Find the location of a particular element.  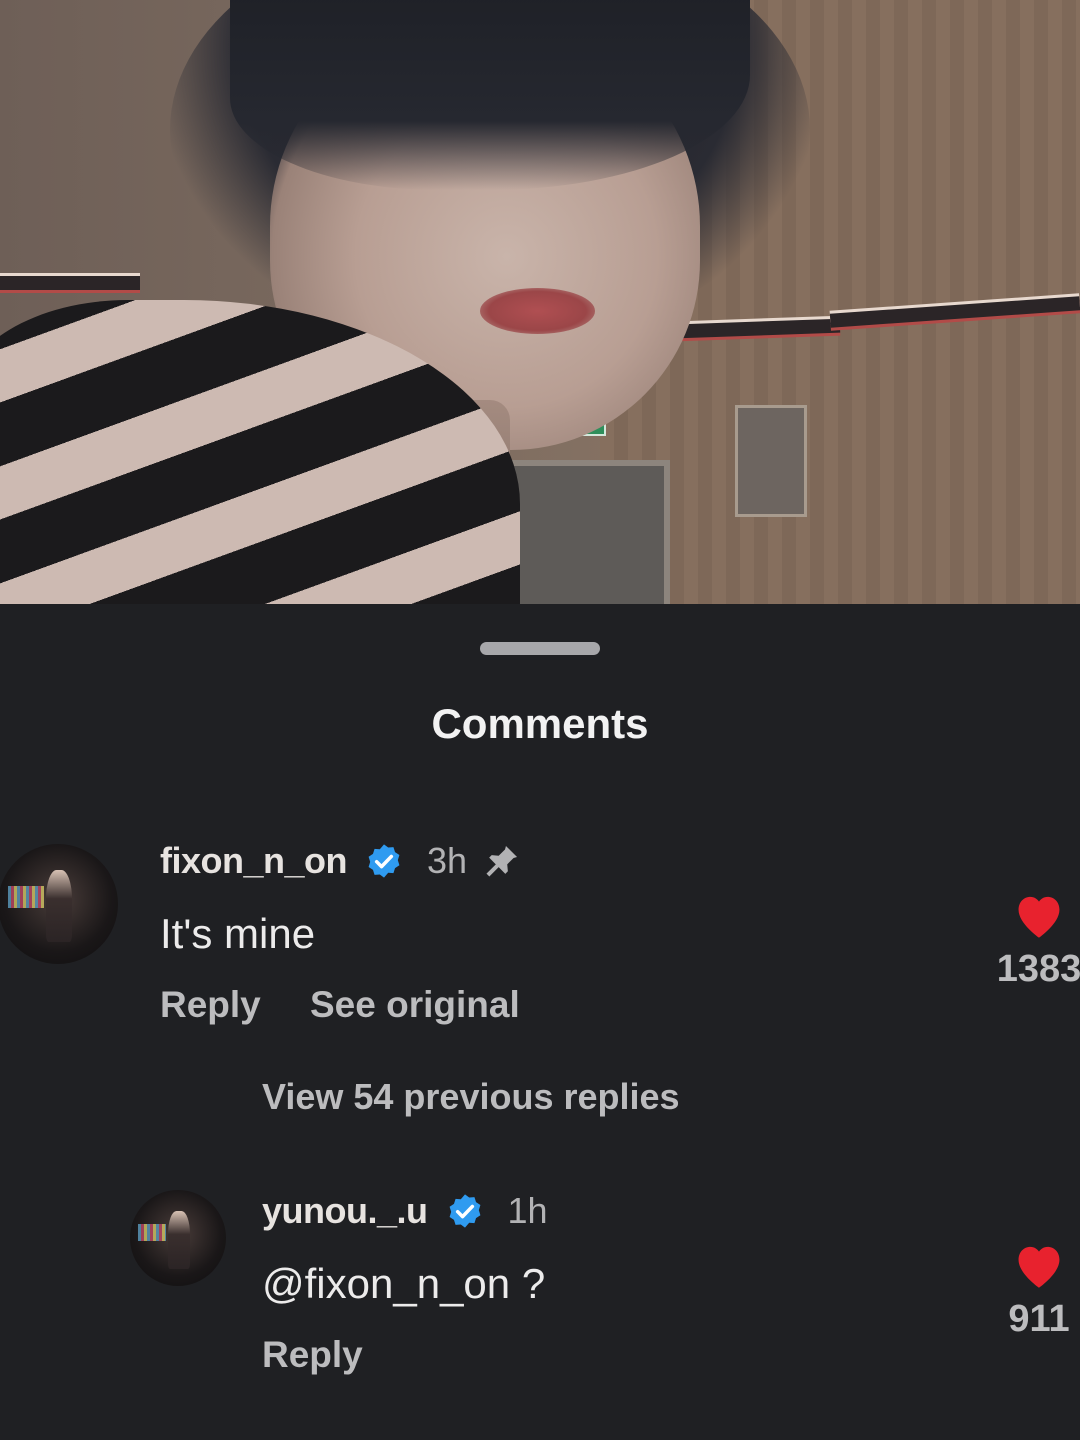

see-original-button: See original is located at coordinates (415, 1005).